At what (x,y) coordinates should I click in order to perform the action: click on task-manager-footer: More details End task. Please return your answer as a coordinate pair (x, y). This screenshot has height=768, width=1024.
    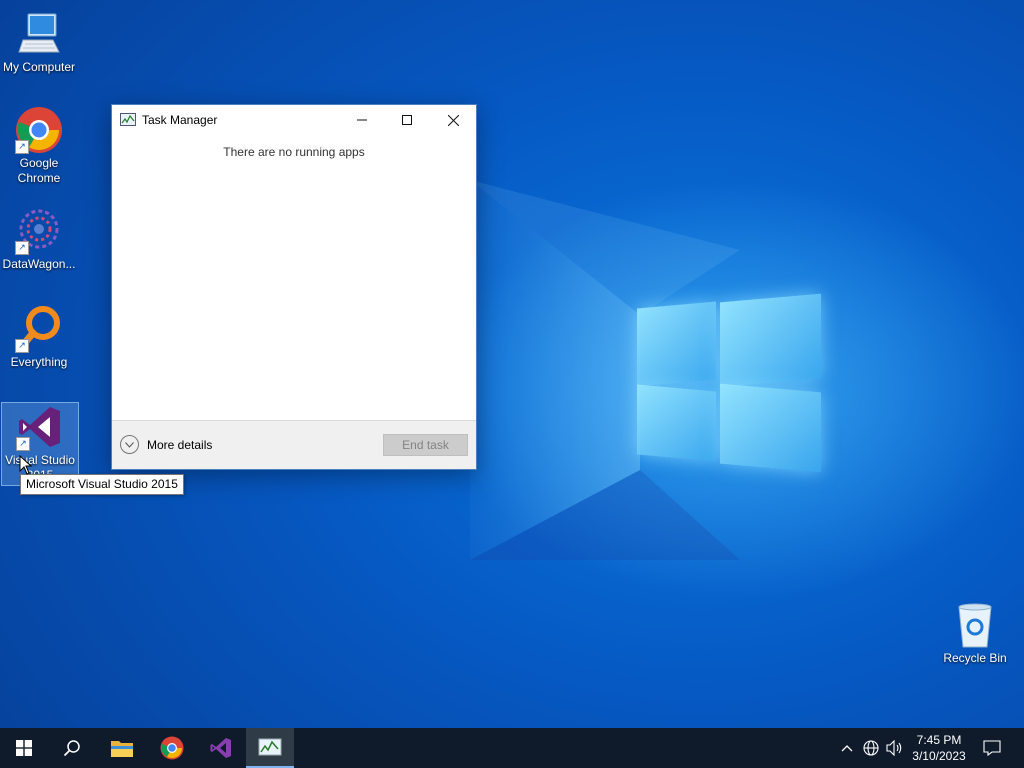
    Looking at the image, I should click on (294, 444).